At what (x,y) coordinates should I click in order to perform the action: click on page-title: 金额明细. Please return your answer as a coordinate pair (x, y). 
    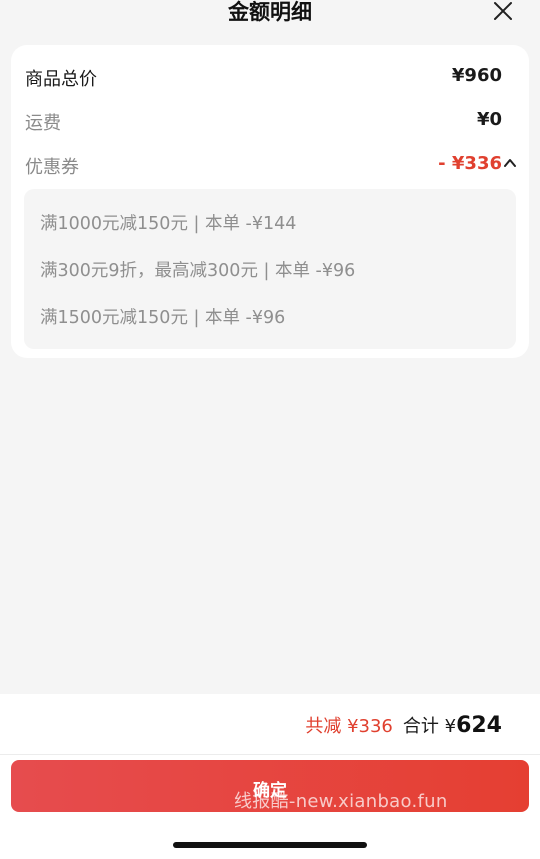
    Looking at the image, I should click on (270, 12).